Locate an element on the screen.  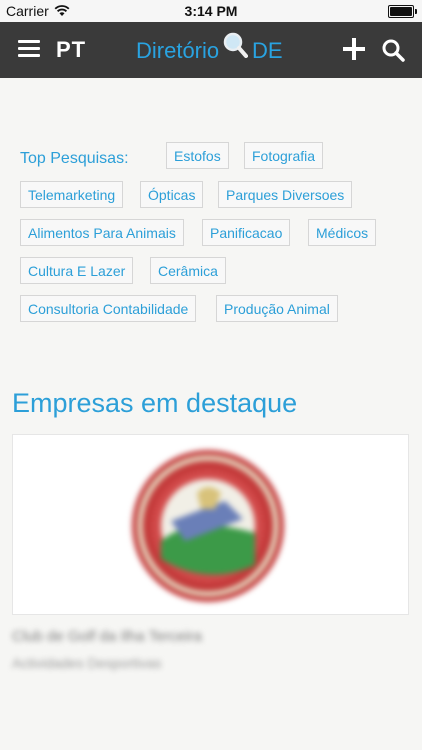
battery-icon is located at coordinates (402, 11).